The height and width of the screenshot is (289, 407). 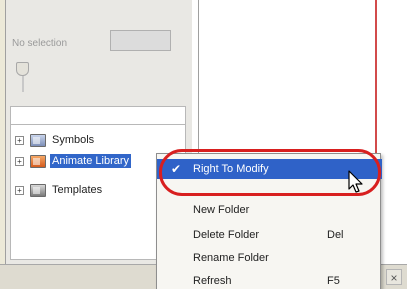 I want to click on expand-symbols-icon: +, so click(x=19, y=140).